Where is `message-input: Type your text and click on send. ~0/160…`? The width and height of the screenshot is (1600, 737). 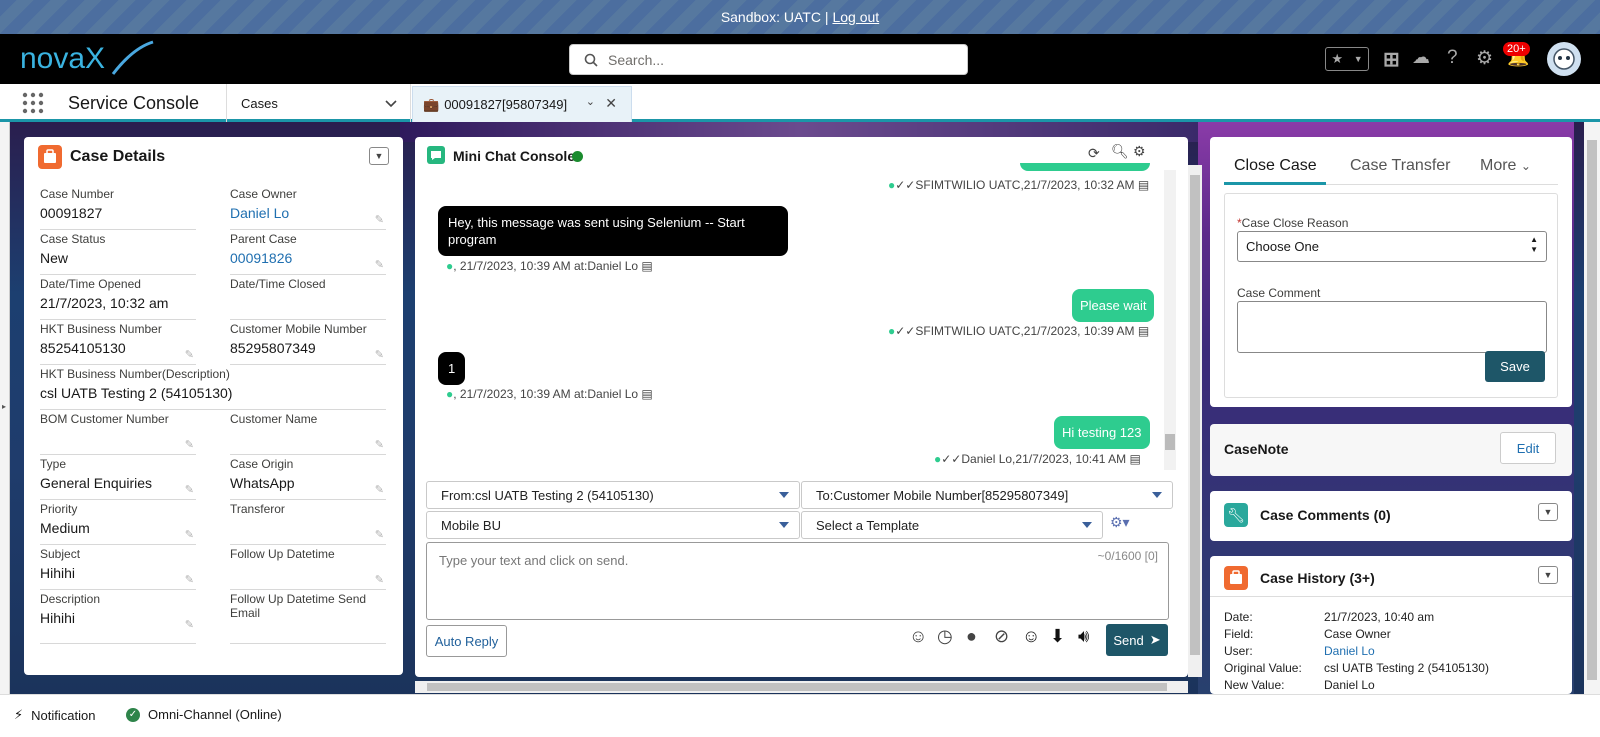
message-input: Type your text and click on send. ~0/160… is located at coordinates (797, 581).